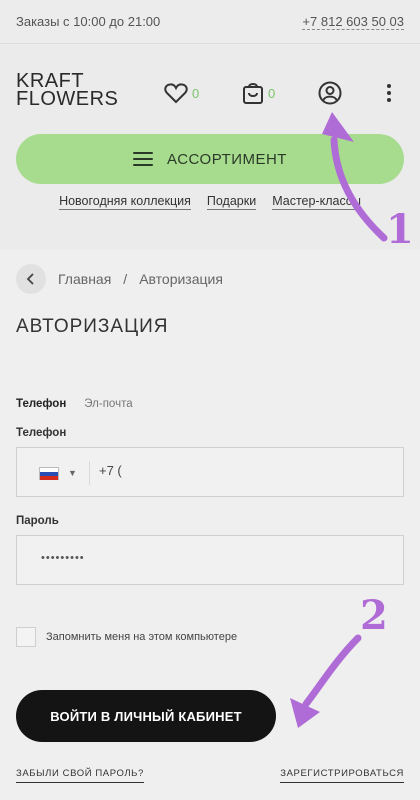 The image size is (420, 800). I want to click on account-button, so click(330, 93).